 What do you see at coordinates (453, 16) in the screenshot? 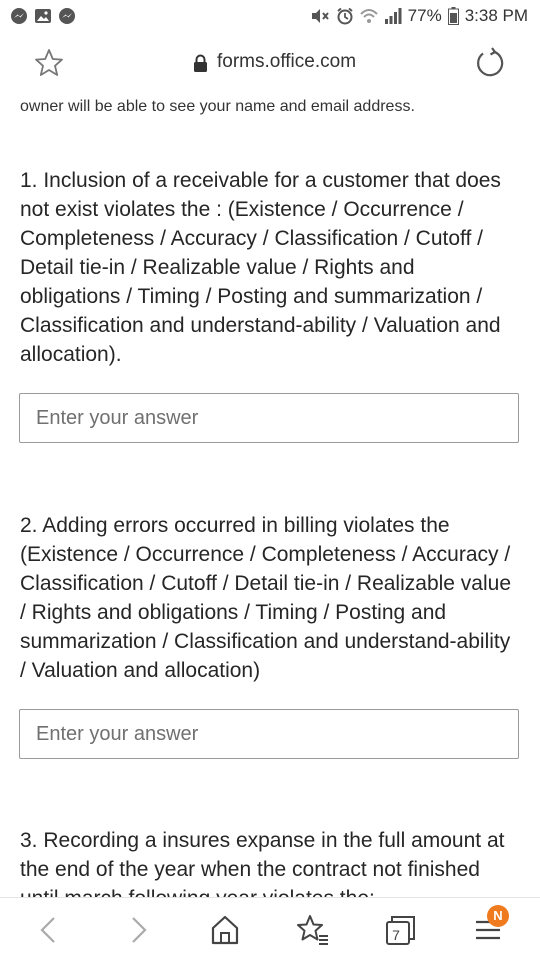
I see `battery-icon` at bounding box center [453, 16].